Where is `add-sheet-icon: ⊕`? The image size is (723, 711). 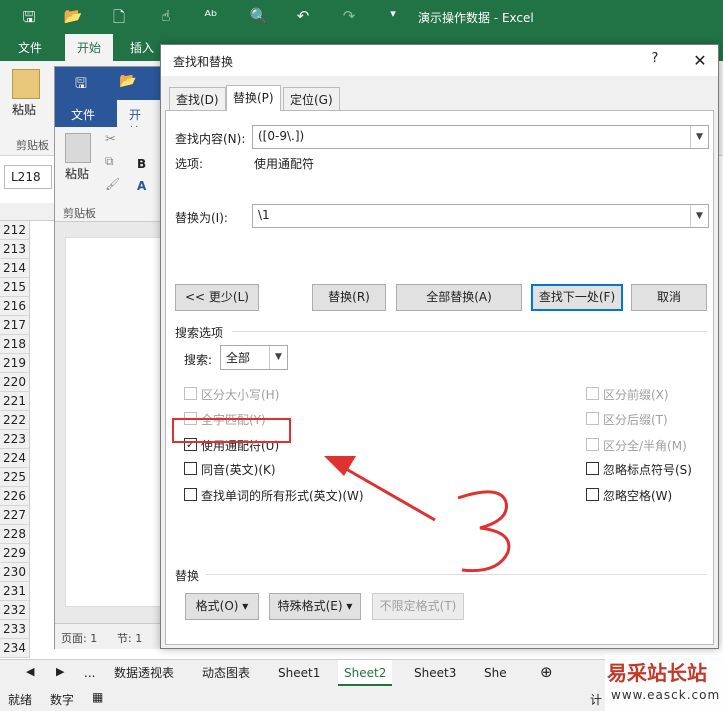
add-sheet-icon: ⊕ is located at coordinates (546, 672).